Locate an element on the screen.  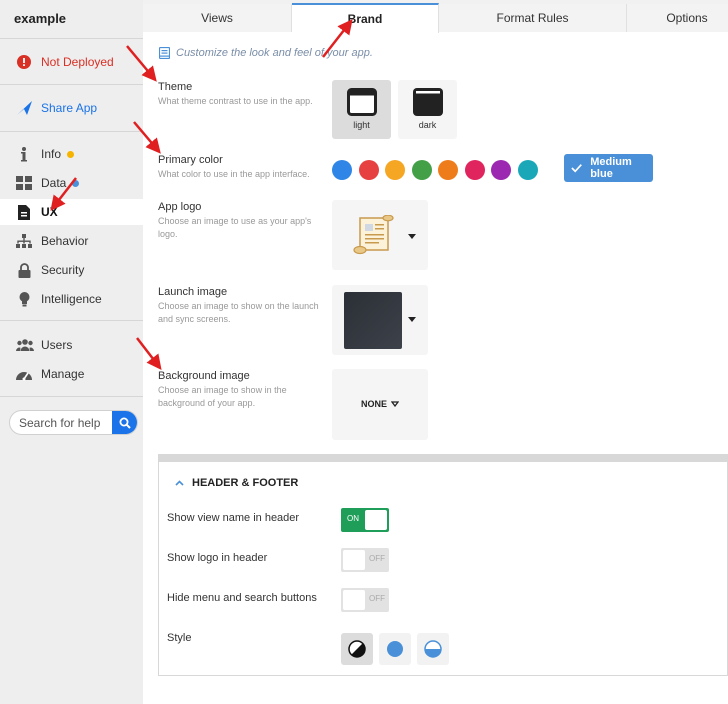
style-option-contrast is located at coordinates (357, 649).